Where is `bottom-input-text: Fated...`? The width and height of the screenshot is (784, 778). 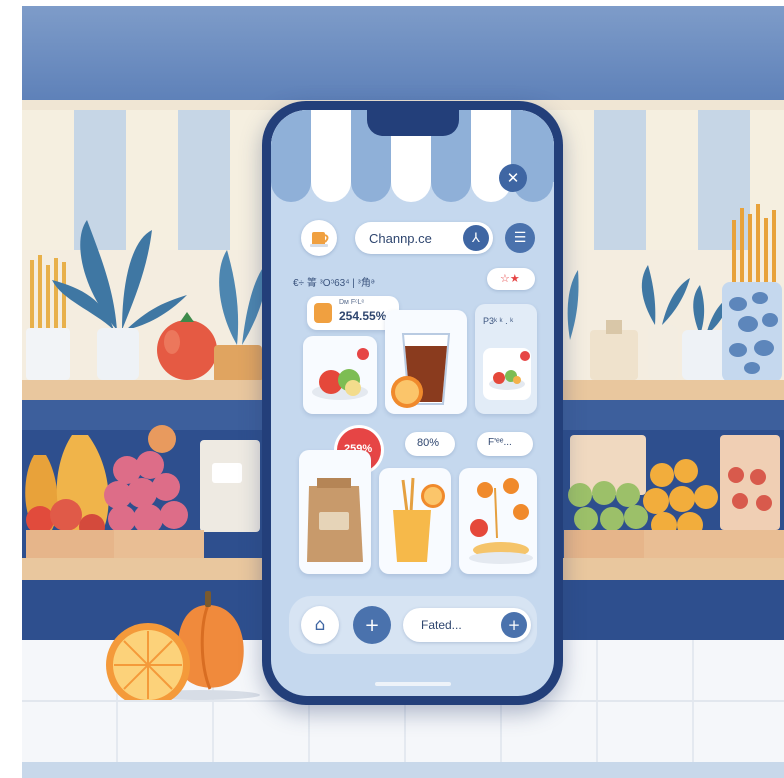
bottom-input-text: Fated... is located at coordinates (441, 625).